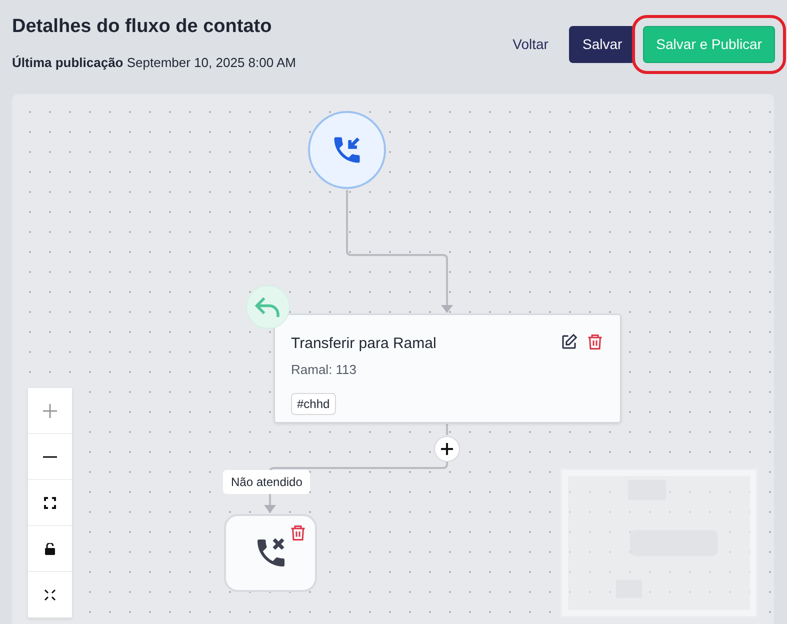 The width and height of the screenshot is (787, 624). I want to click on fit-view-button, so click(50, 503).